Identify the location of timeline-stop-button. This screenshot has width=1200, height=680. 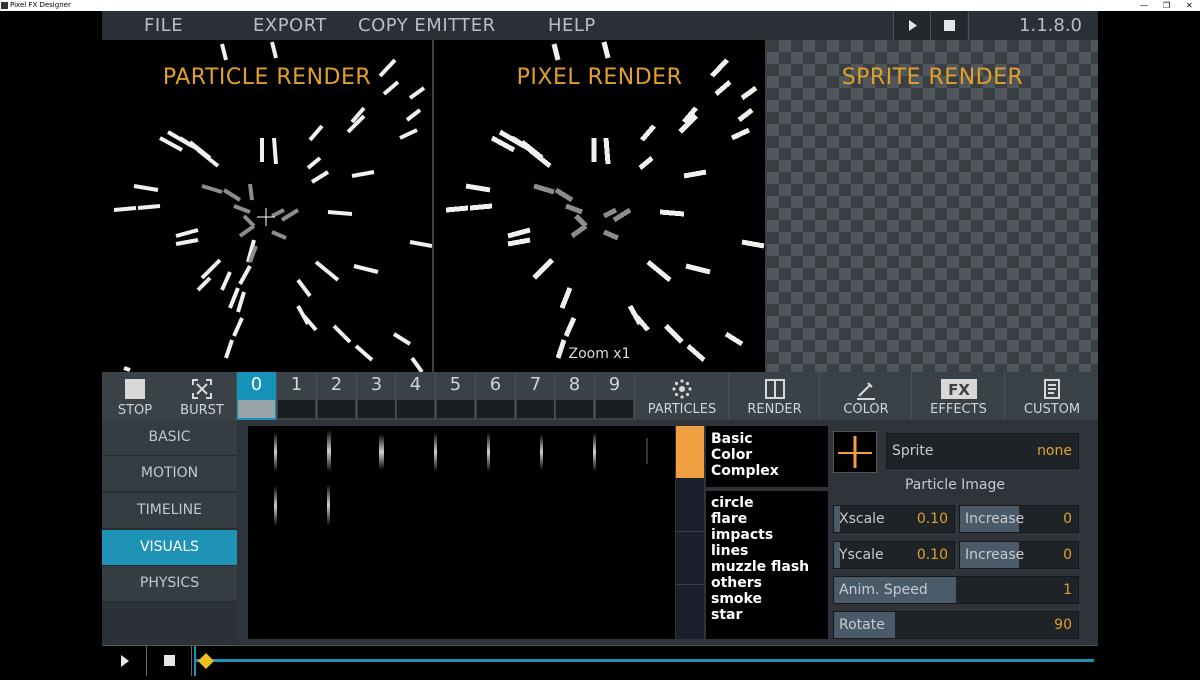
(169, 661).